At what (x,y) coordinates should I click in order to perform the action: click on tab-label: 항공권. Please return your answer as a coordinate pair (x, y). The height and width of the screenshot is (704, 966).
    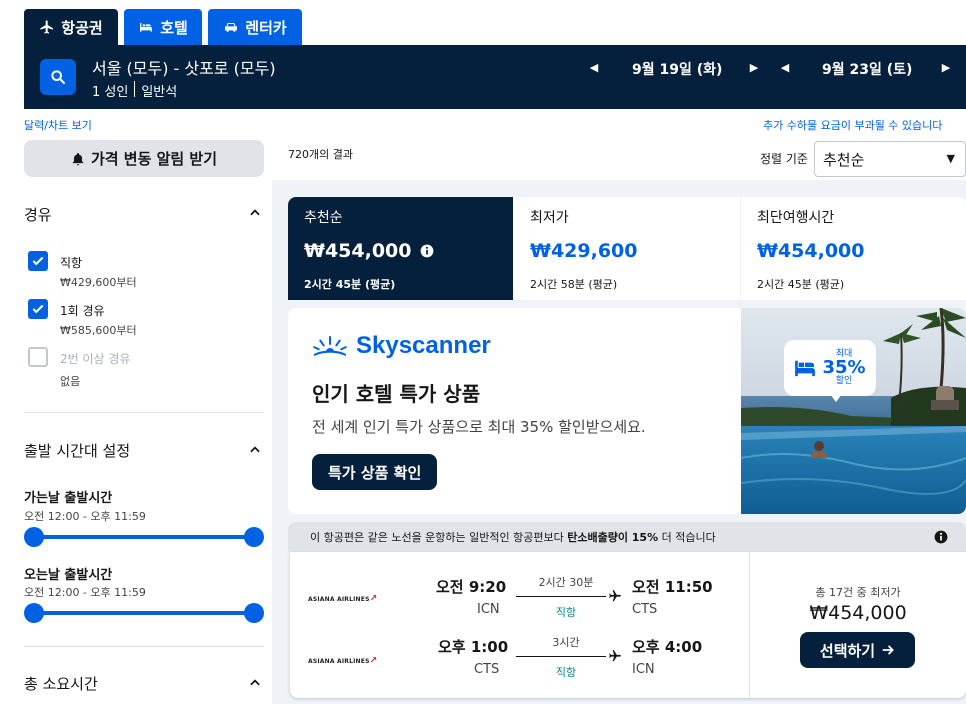
    Looking at the image, I should click on (82, 27).